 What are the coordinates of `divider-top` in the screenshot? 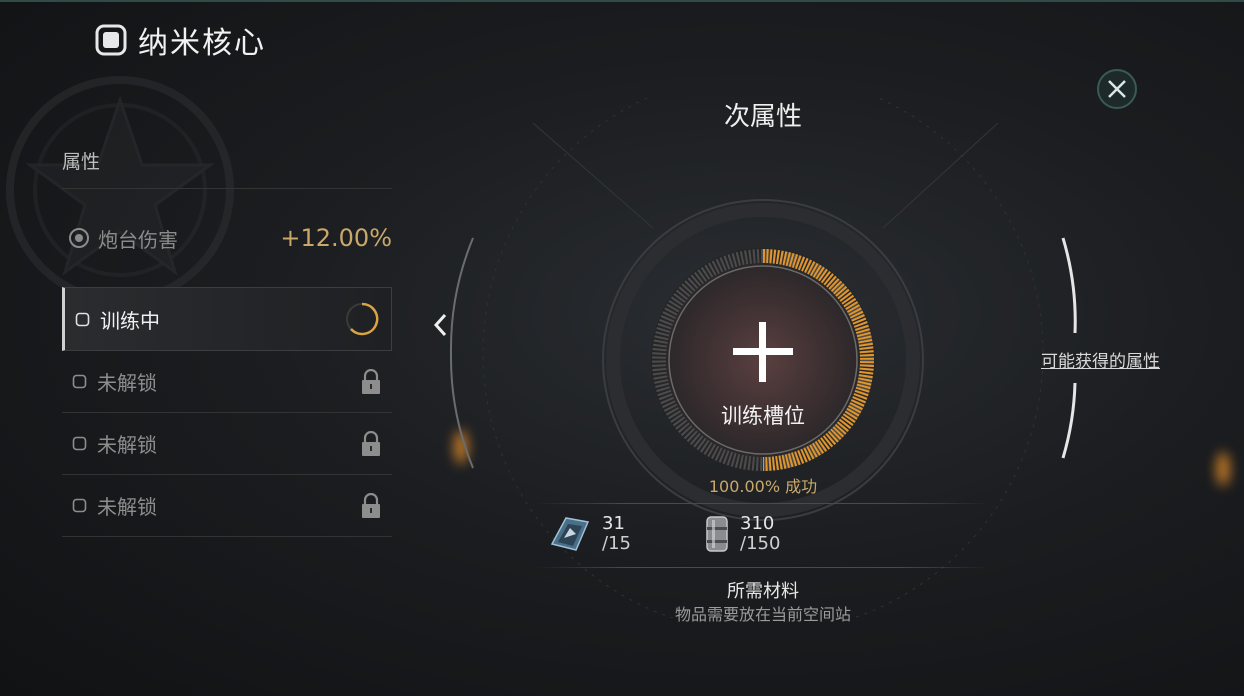 It's located at (762, 503).